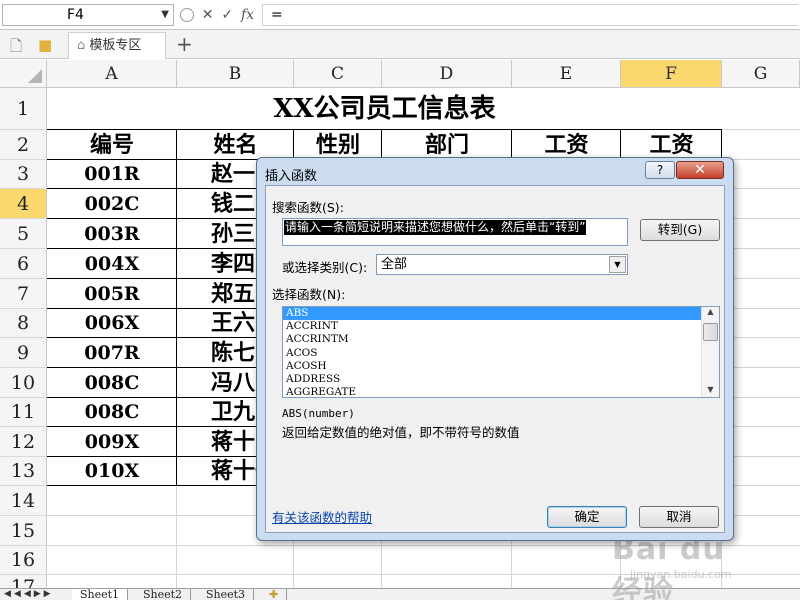  Describe the element at coordinates (338, 74) in the screenshot. I see `column-header-c: C` at that location.